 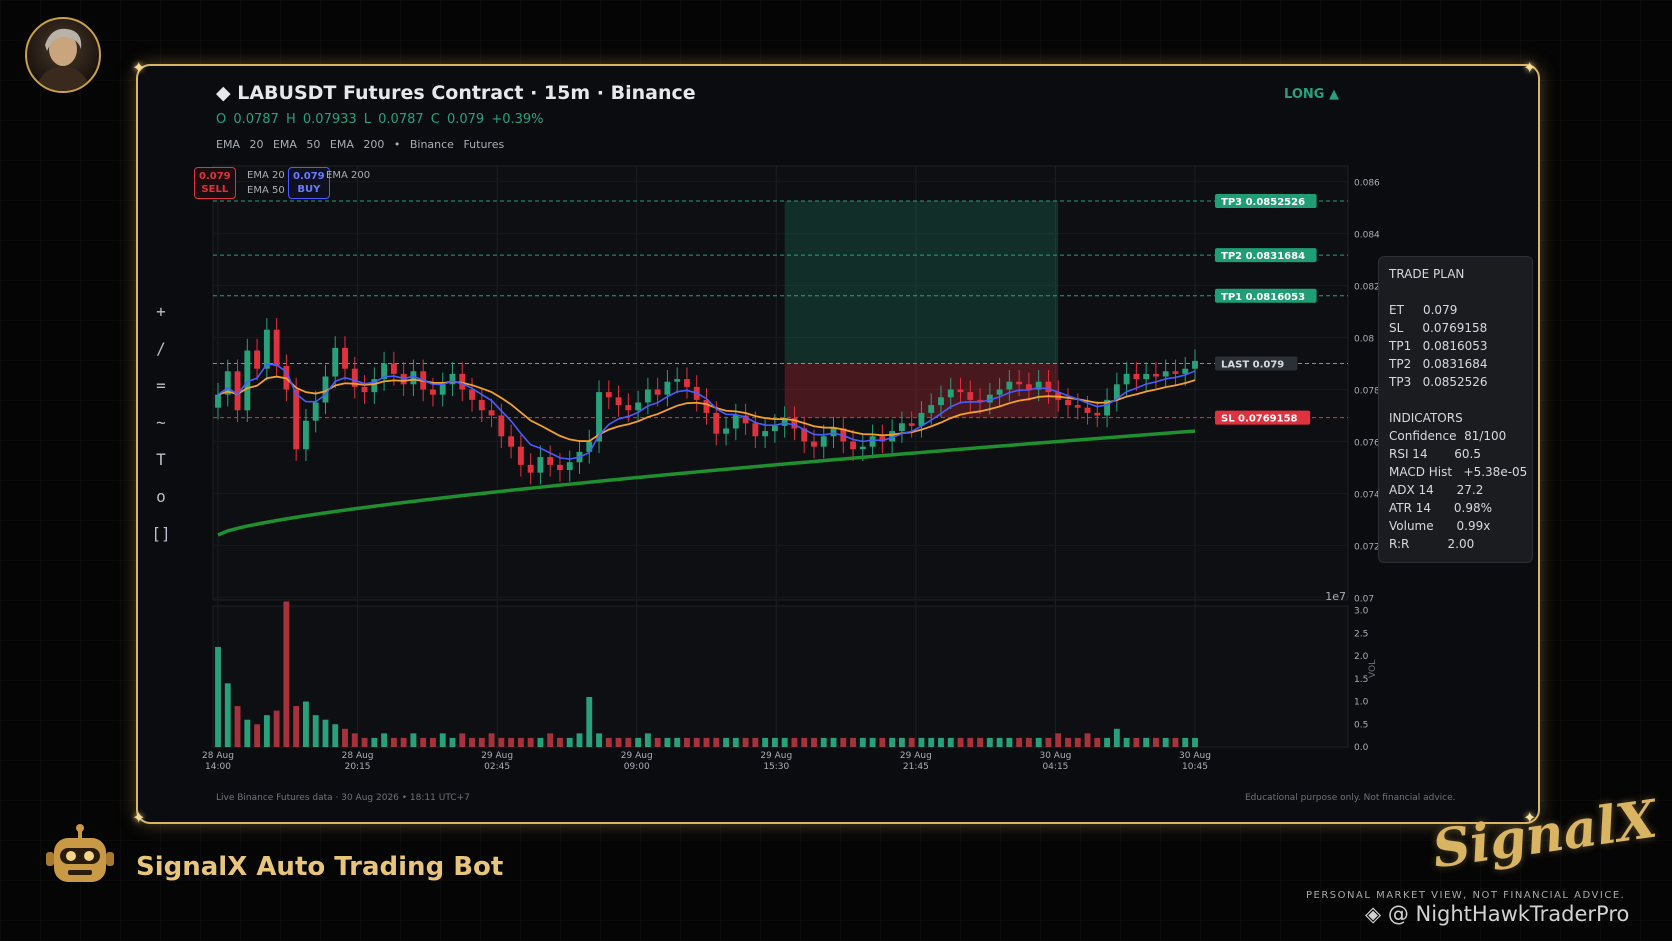 What do you see at coordinates (1367, 184) in the screenshot?
I see `price-tick-label: 0.086` at bounding box center [1367, 184].